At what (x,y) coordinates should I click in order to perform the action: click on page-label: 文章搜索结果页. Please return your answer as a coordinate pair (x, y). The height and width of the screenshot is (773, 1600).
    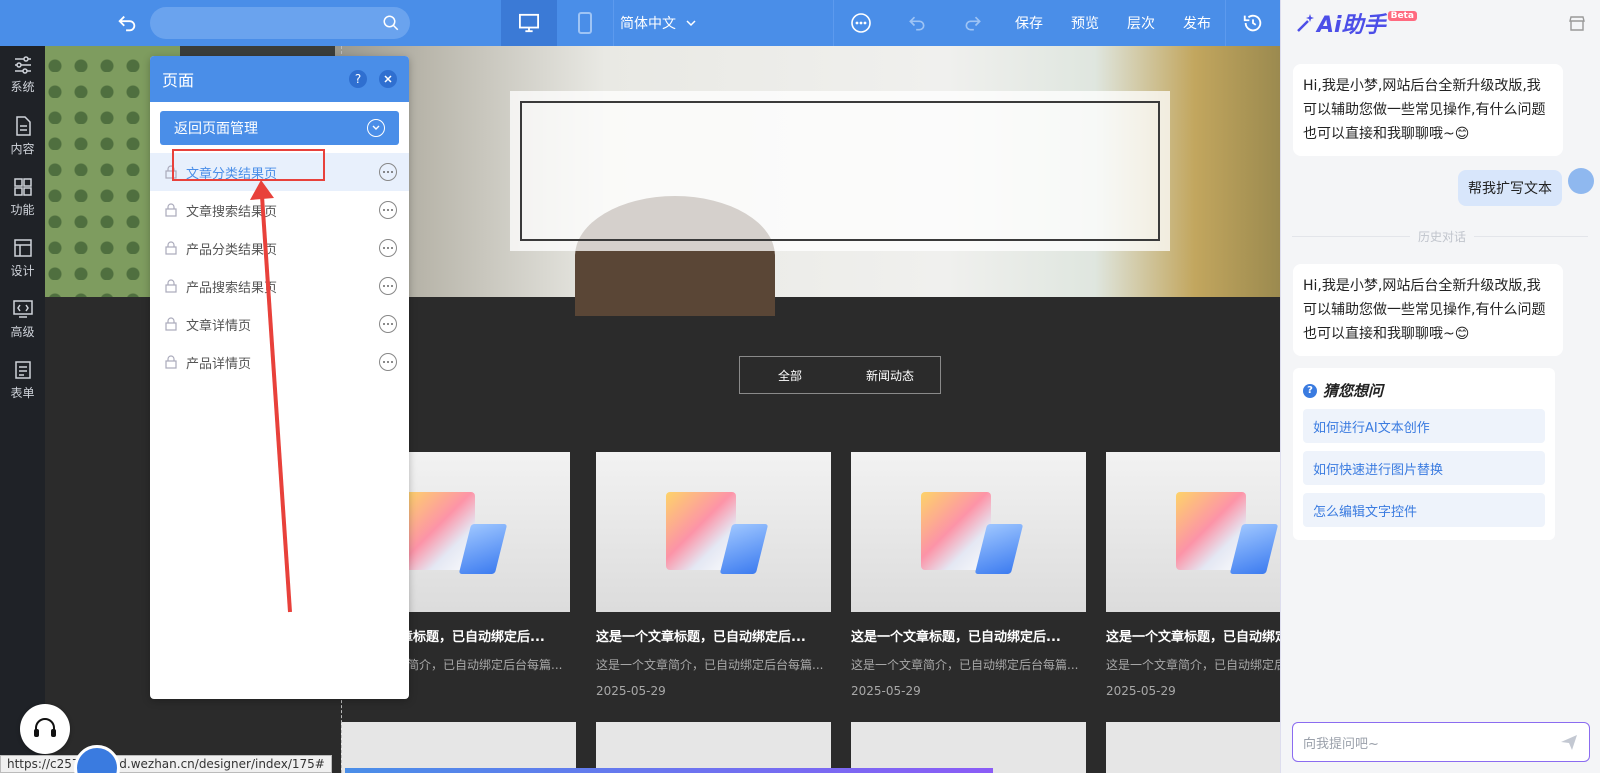
    Looking at the image, I should click on (232, 212).